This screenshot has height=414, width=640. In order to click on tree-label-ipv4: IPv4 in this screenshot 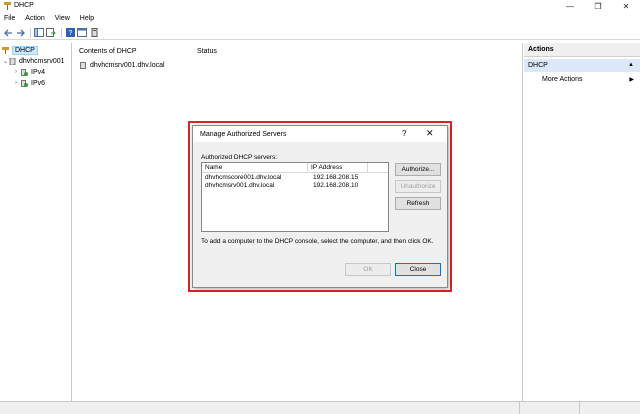, I will do `click(38, 72)`.